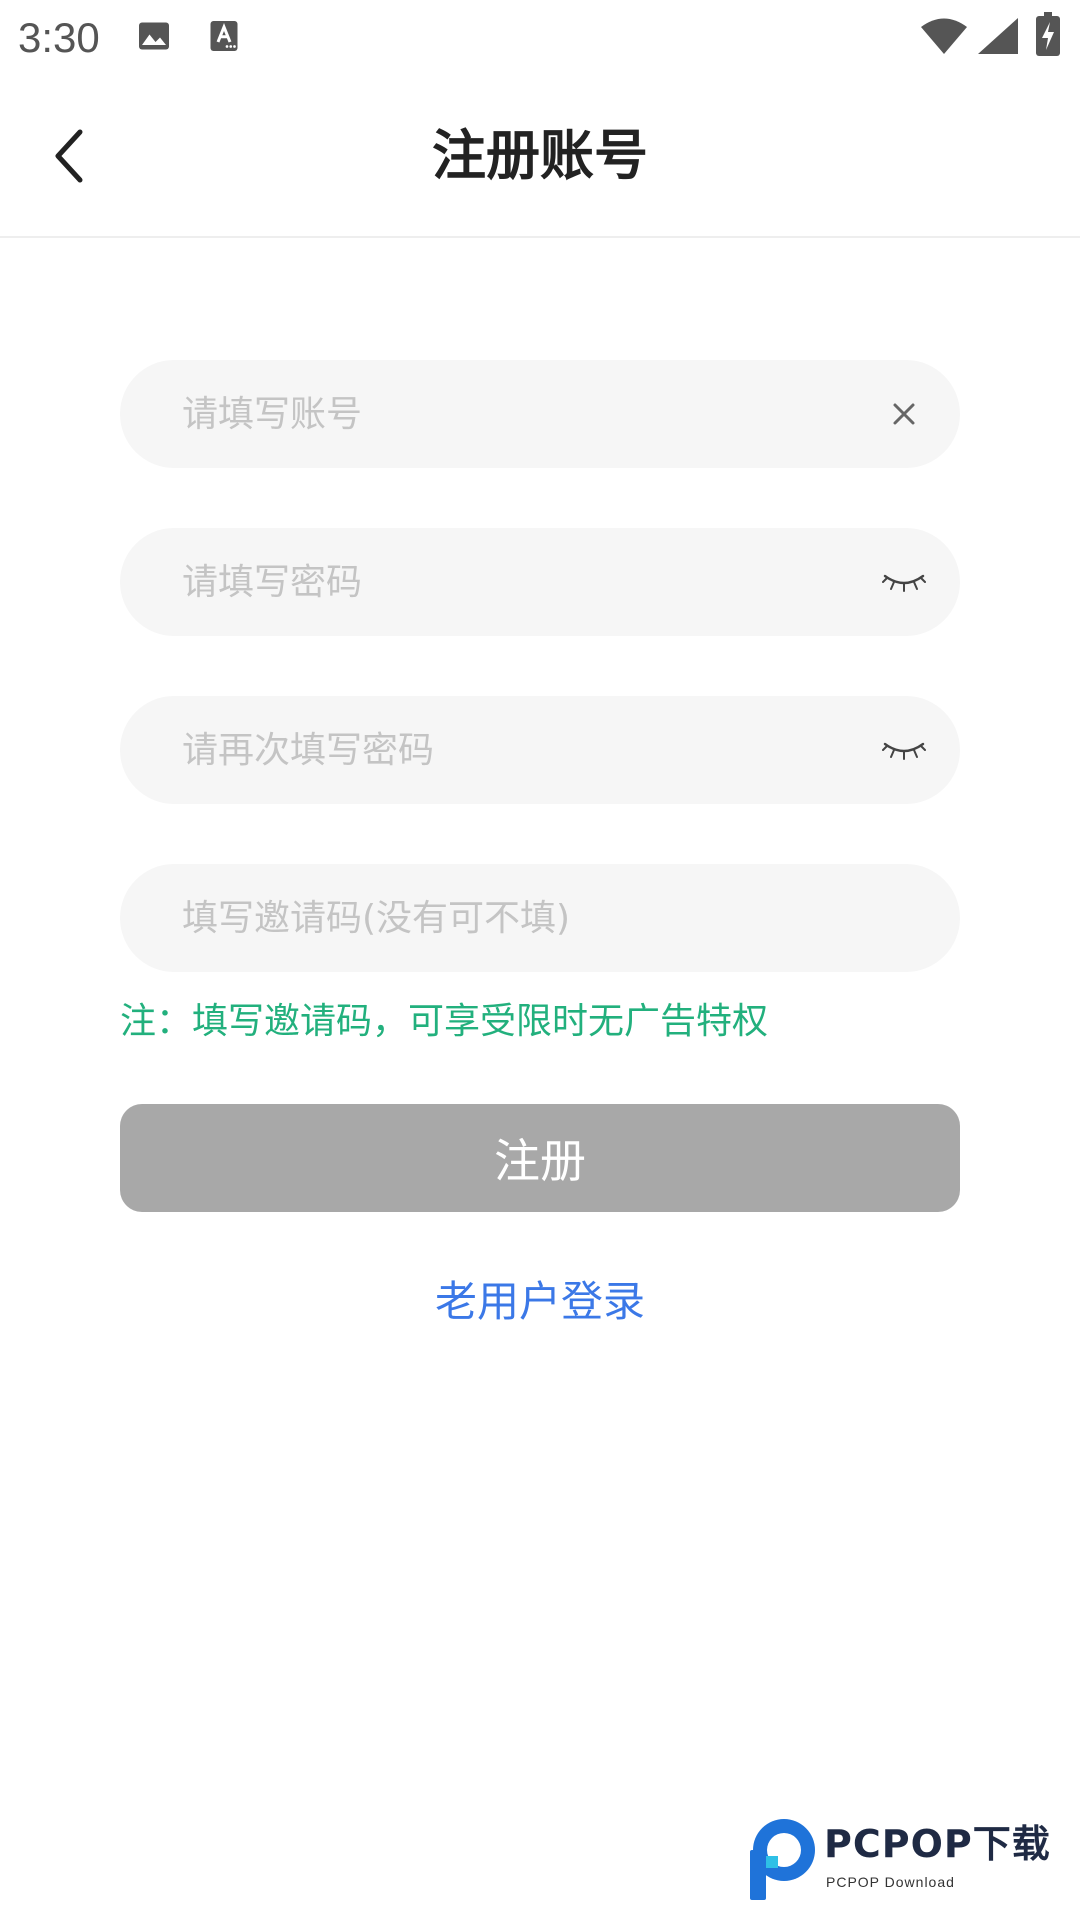 This screenshot has height=1920, width=1080. I want to click on text-a-icon, so click(224, 36).